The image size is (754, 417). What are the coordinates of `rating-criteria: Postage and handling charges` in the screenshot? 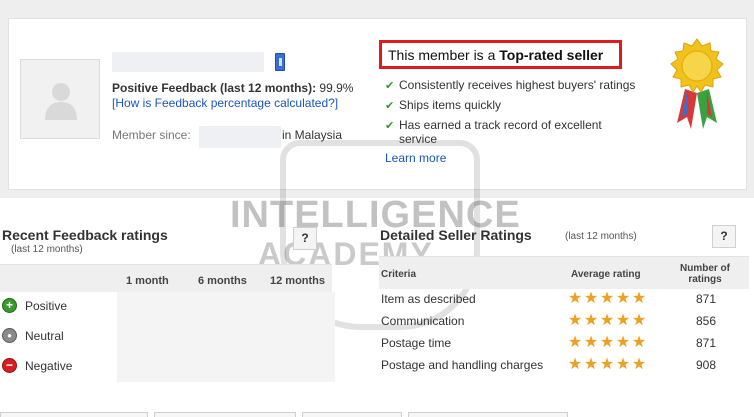 It's located at (462, 365).